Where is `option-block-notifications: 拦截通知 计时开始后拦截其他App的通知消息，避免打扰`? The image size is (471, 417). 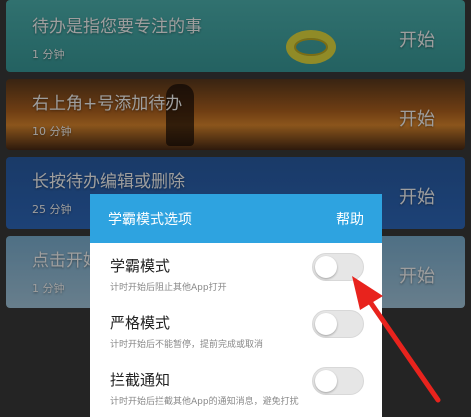 option-block-notifications: 拦截通知 计时开始后拦截其他App的通知消息，避免打扰 is located at coordinates (236, 387).